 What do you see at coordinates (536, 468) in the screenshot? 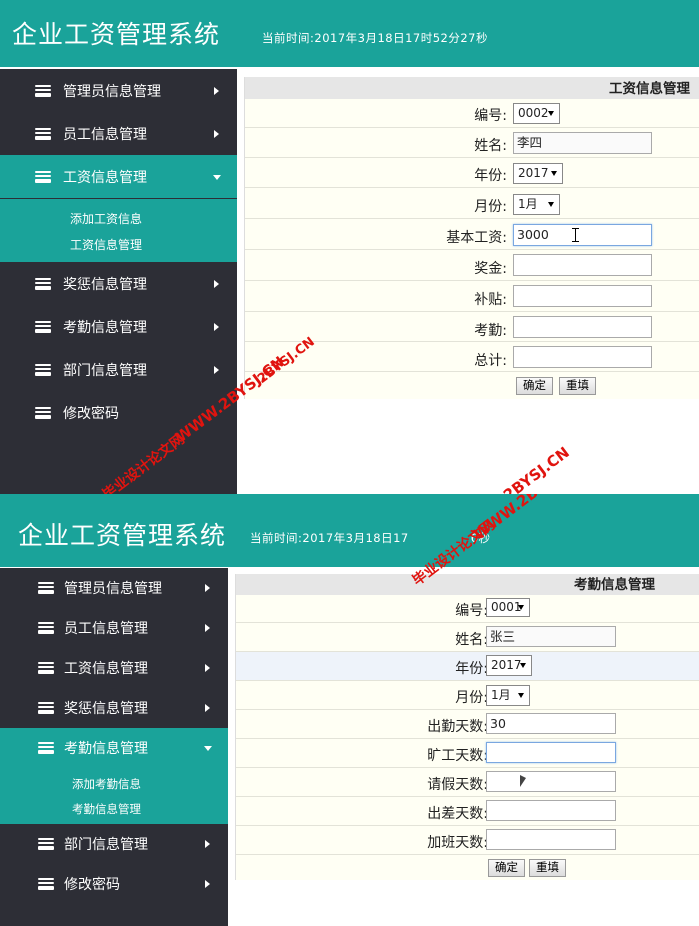
I see `watermark-url-right: 2BYSJ.CN` at bounding box center [536, 468].